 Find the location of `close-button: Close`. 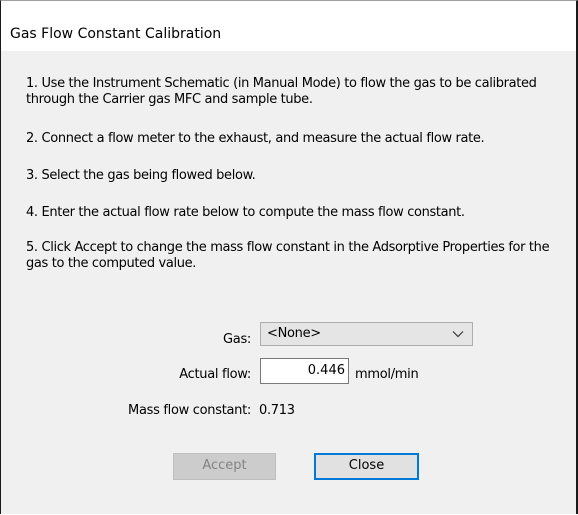

close-button: Close is located at coordinates (366, 466).